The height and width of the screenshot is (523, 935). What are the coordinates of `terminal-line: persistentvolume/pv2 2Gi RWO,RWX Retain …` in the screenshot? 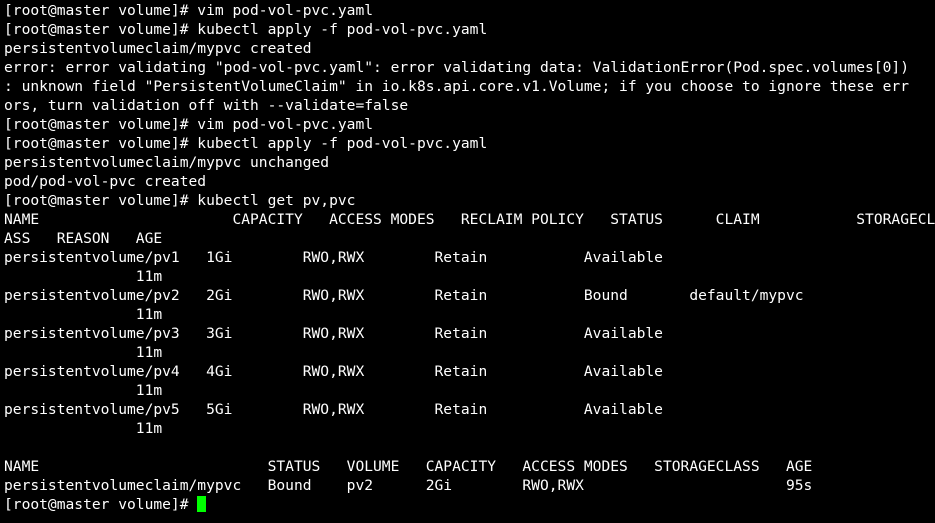 It's located at (404, 295).